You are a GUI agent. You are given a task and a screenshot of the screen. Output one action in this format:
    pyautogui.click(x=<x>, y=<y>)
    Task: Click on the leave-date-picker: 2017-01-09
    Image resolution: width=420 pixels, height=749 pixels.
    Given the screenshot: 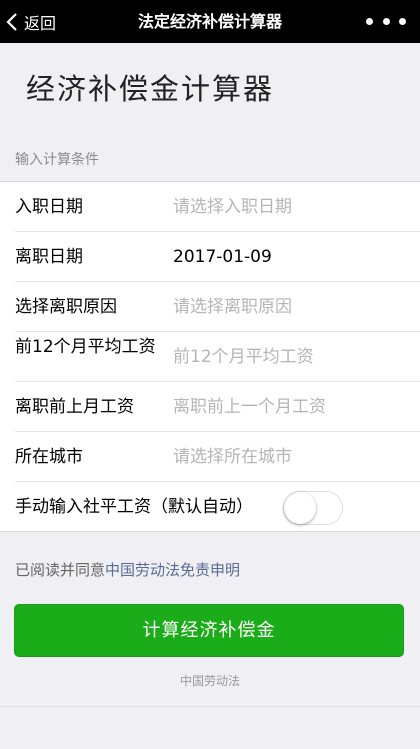 What is the action you would take?
    pyautogui.click(x=222, y=257)
    